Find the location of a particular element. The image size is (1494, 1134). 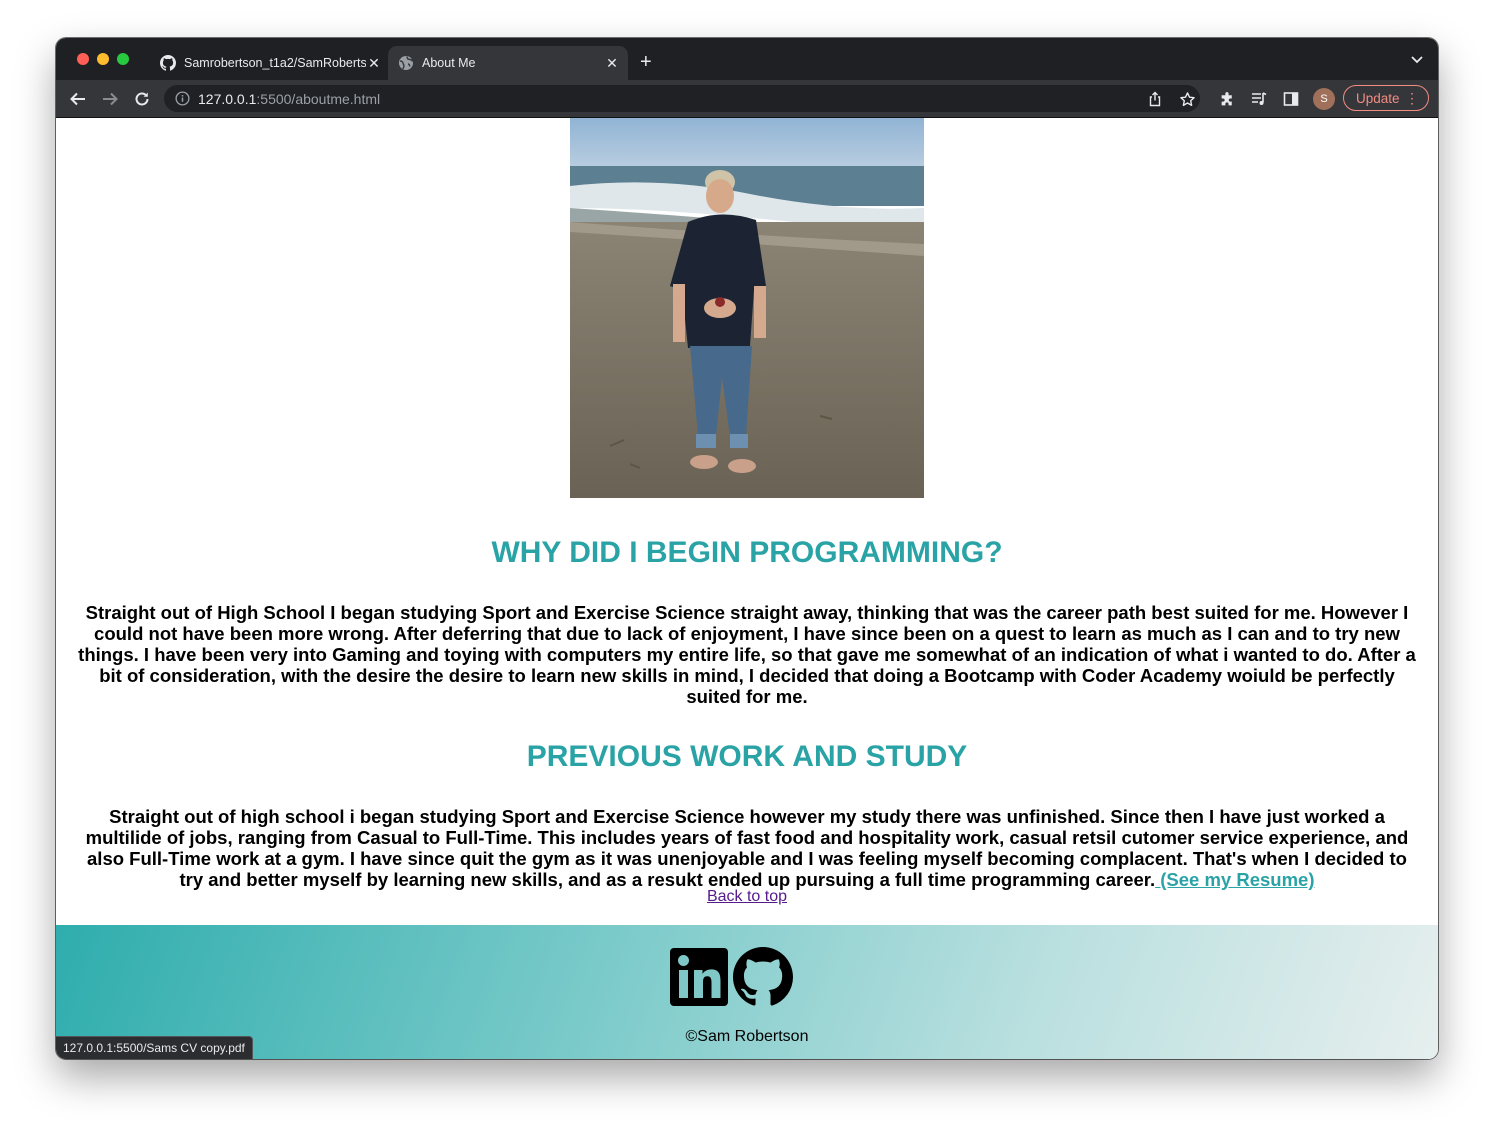

reload-icon is located at coordinates (142, 99).